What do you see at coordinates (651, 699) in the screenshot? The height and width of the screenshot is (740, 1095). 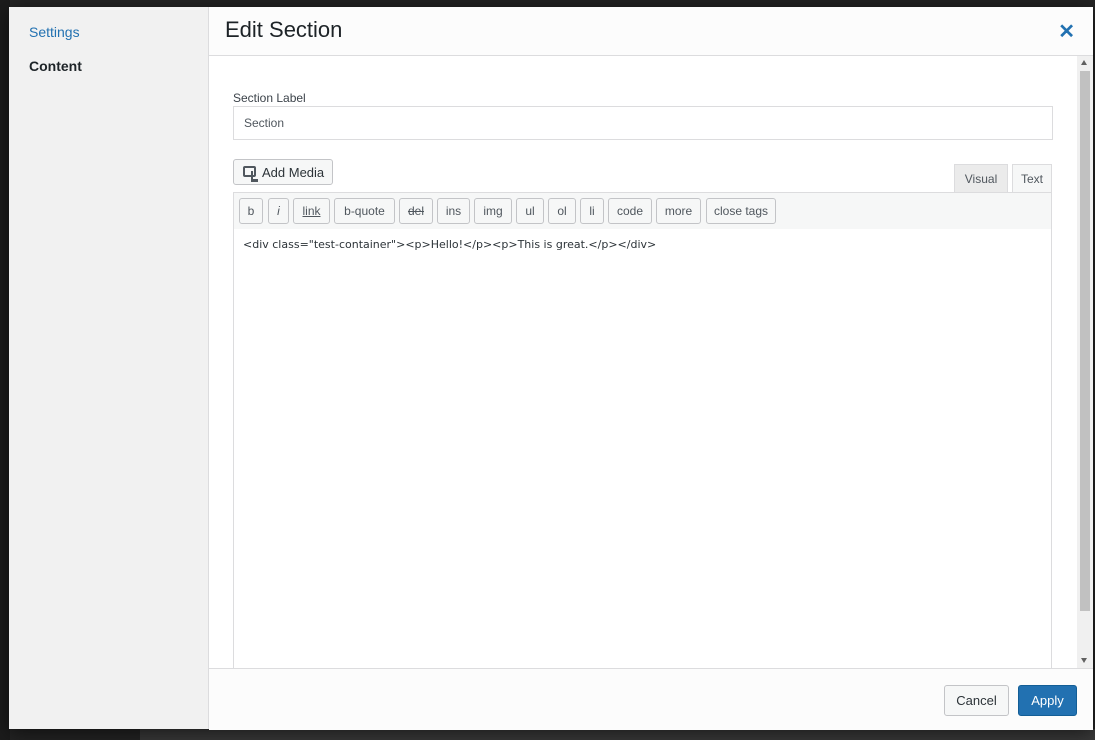 I see `modal-footer: Cancel Apply` at bounding box center [651, 699].